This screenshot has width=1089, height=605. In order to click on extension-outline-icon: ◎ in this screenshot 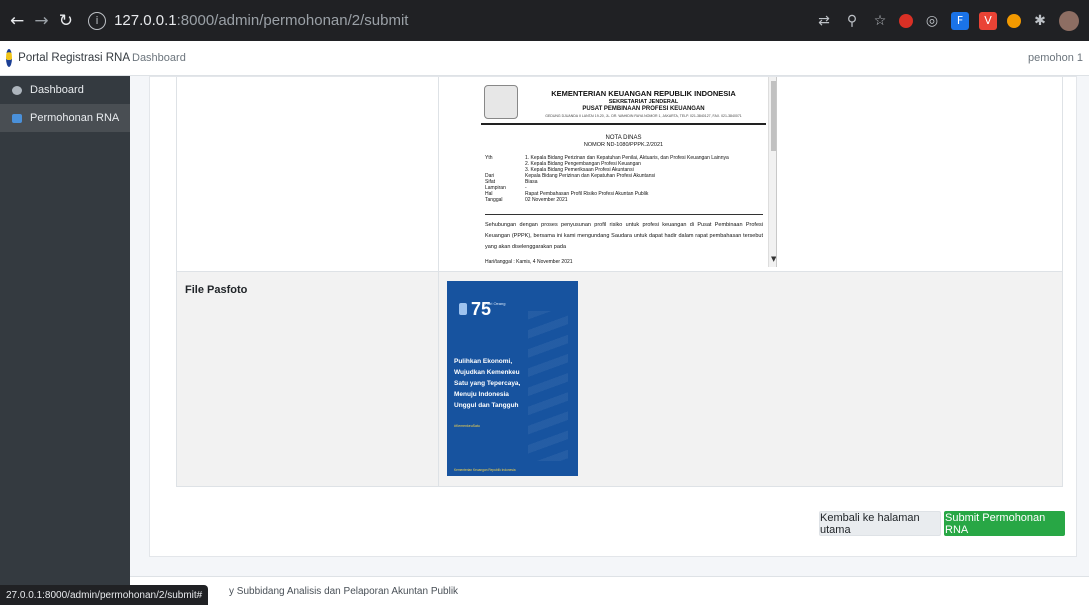, I will do `click(932, 21)`.